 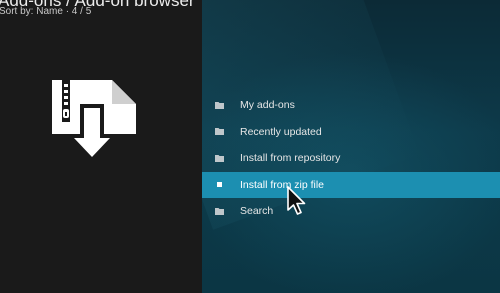 I want to click on menu-item-my-addons: My add-ons, so click(x=351, y=105).